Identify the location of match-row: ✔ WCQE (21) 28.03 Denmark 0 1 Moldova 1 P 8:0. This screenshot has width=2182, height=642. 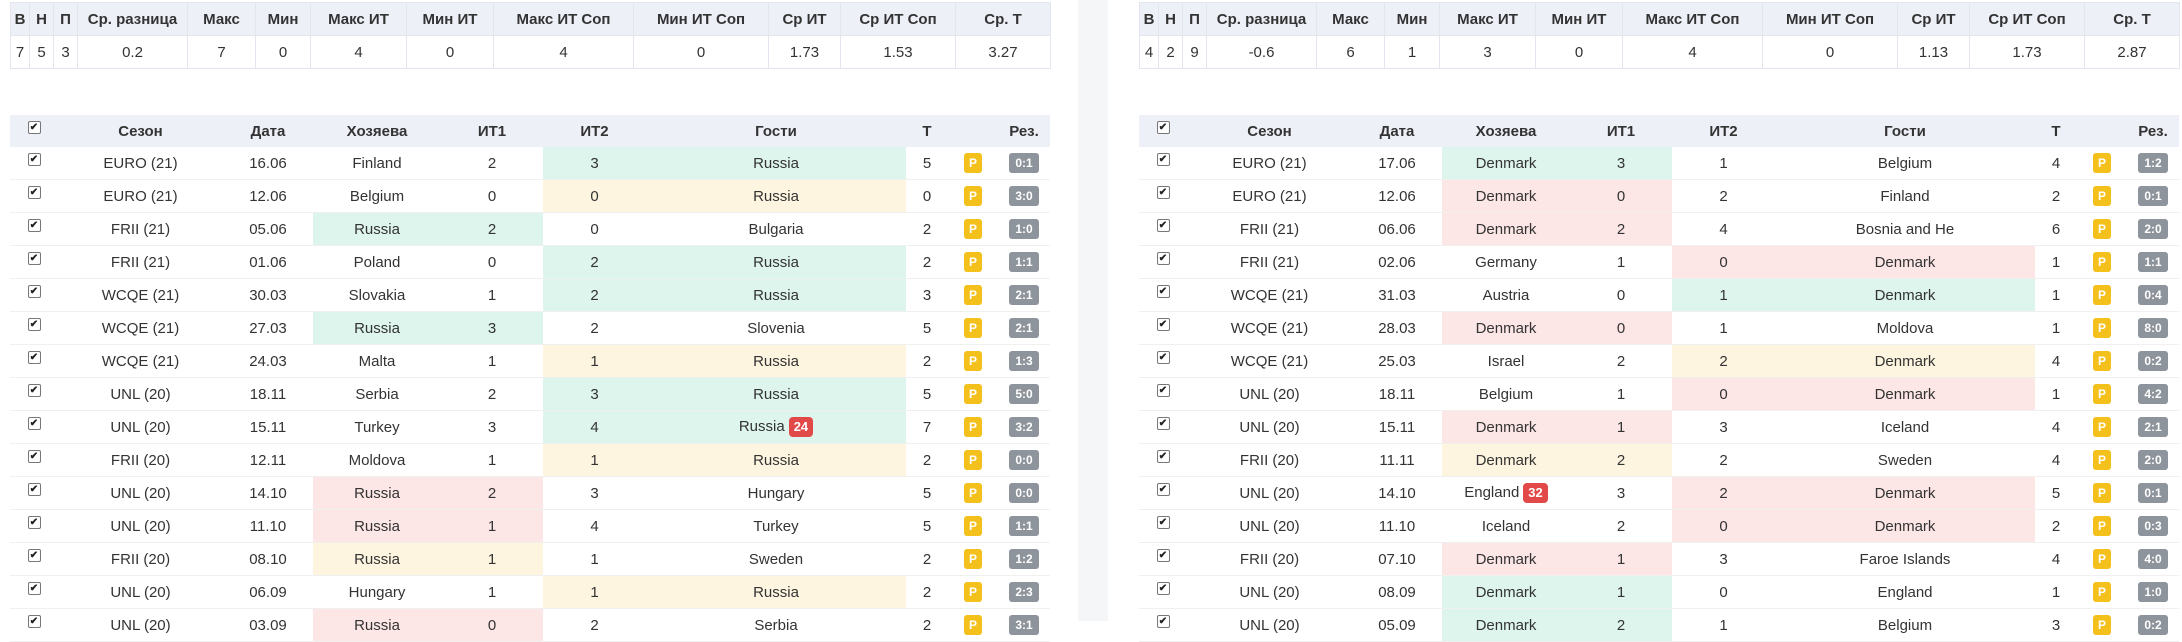
(1659, 328).